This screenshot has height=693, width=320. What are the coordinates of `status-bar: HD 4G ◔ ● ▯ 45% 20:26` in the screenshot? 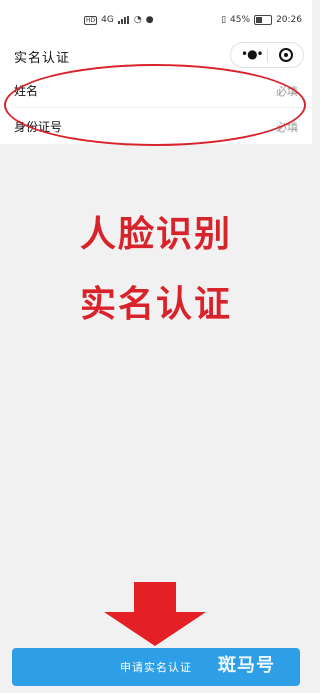 It's located at (156, 20).